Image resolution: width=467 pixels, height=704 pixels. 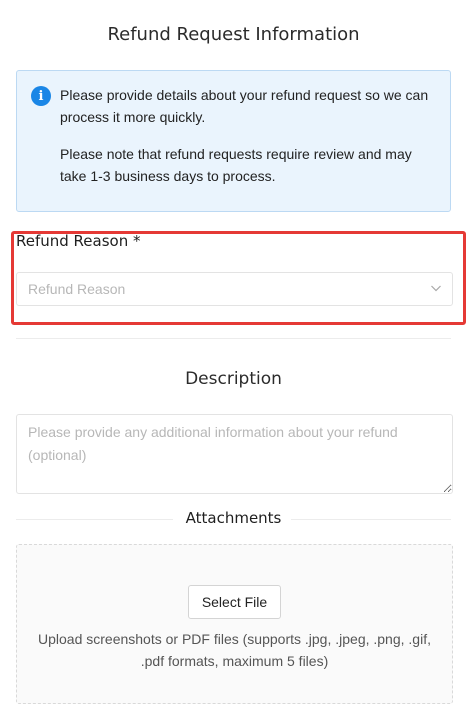 What do you see at coordinates (371, 519) in the screenshot?
I see `attachments-divider-right` at bounding box center [371, 519].